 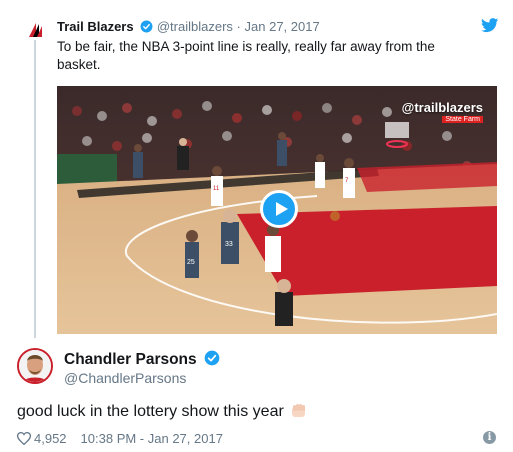 I want to click on reply-author-name-text: Chandler Parsons, so click(x=130, y=359).